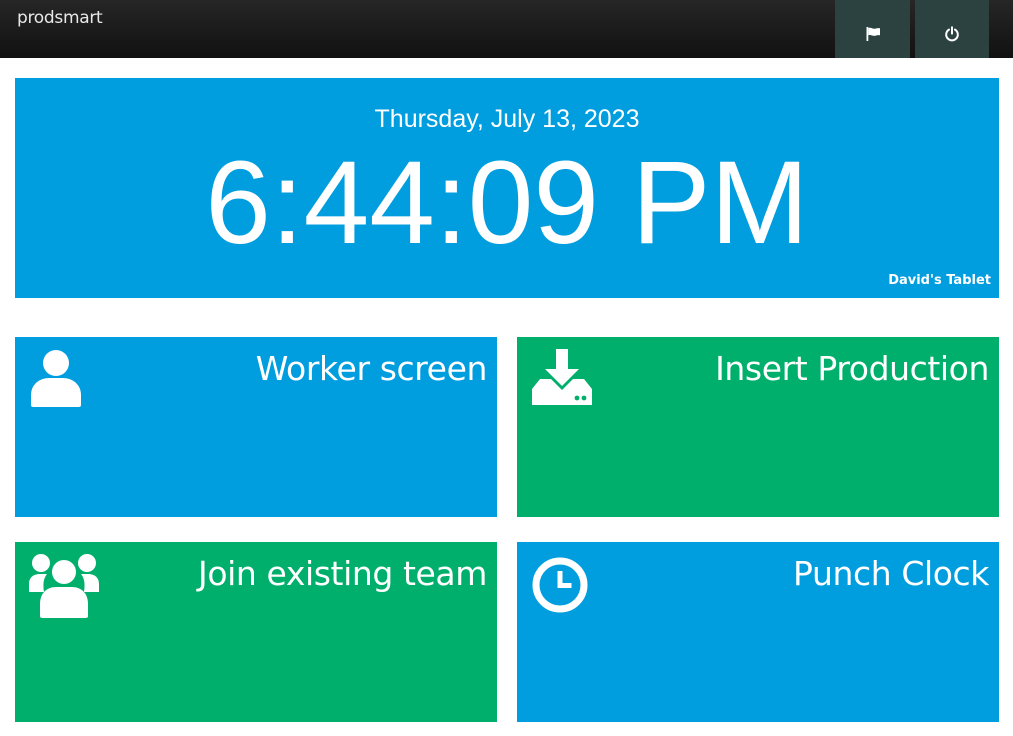 The width and height of the screenshot is (1013, 736). I want to click on insert-production-tile: Insert Production, so click(758, 427).